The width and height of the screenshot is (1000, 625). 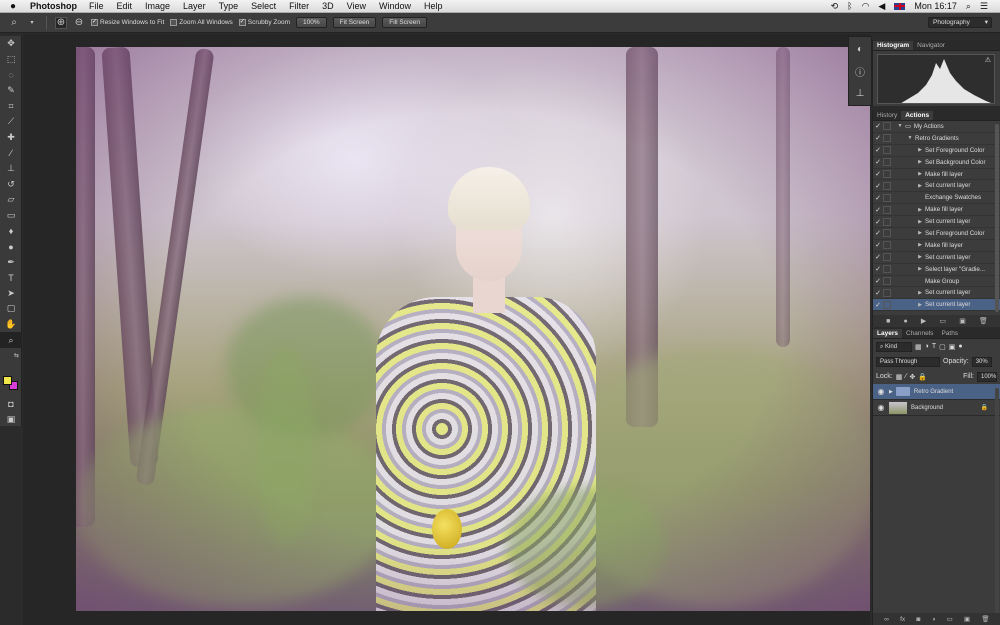 I want to click on menu-app-name: Photoshop, so click(x=53, y=6).